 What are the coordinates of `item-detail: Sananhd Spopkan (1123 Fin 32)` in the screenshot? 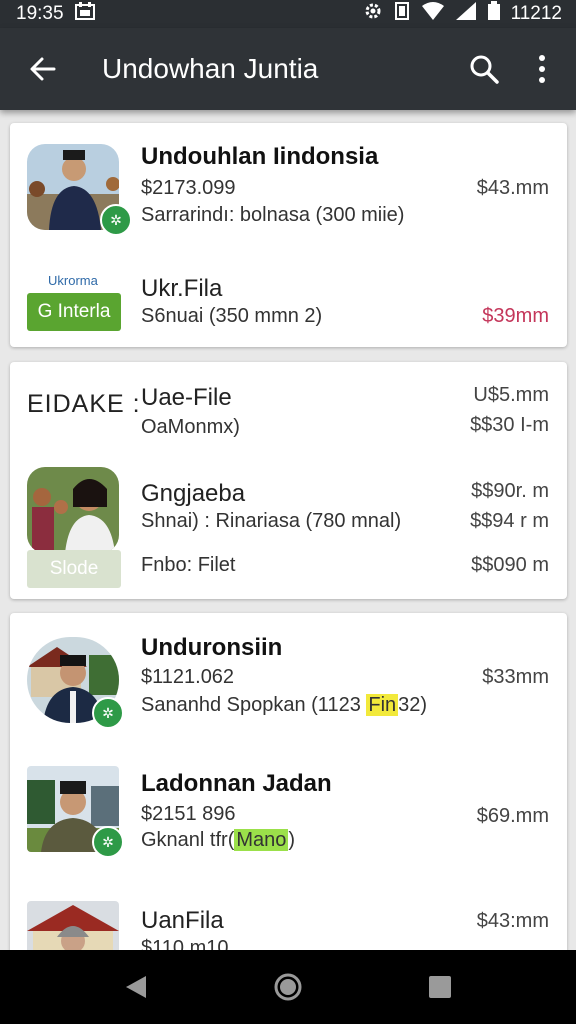 It's located at (284, 705).